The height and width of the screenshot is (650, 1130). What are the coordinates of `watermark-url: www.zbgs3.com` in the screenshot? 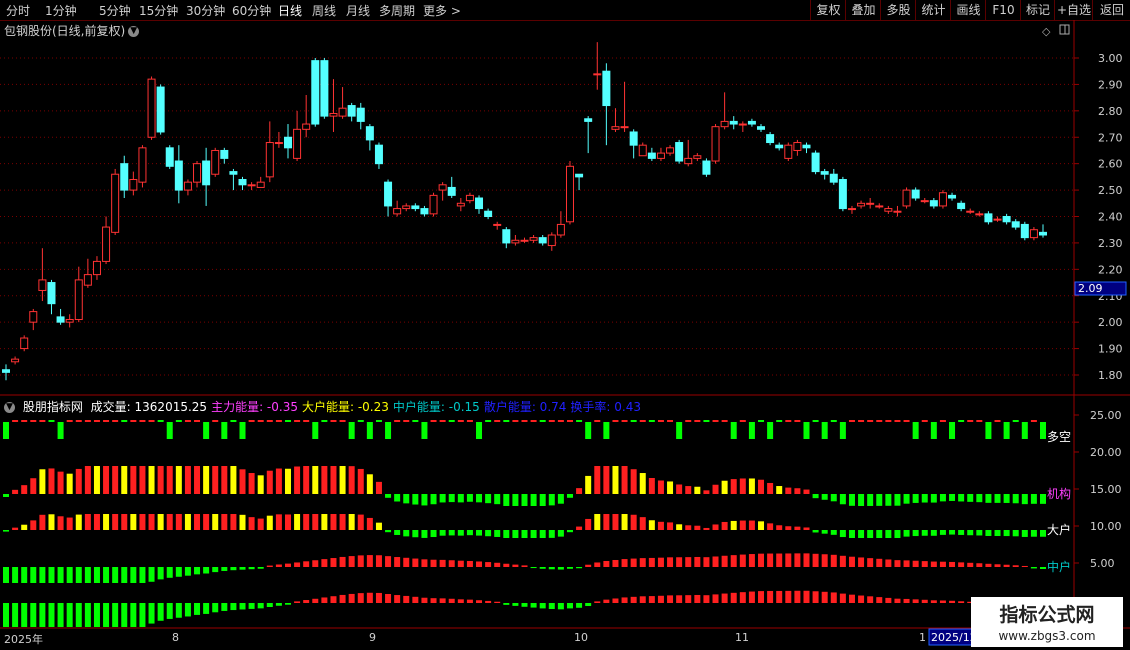 It's located at (1047, 636).